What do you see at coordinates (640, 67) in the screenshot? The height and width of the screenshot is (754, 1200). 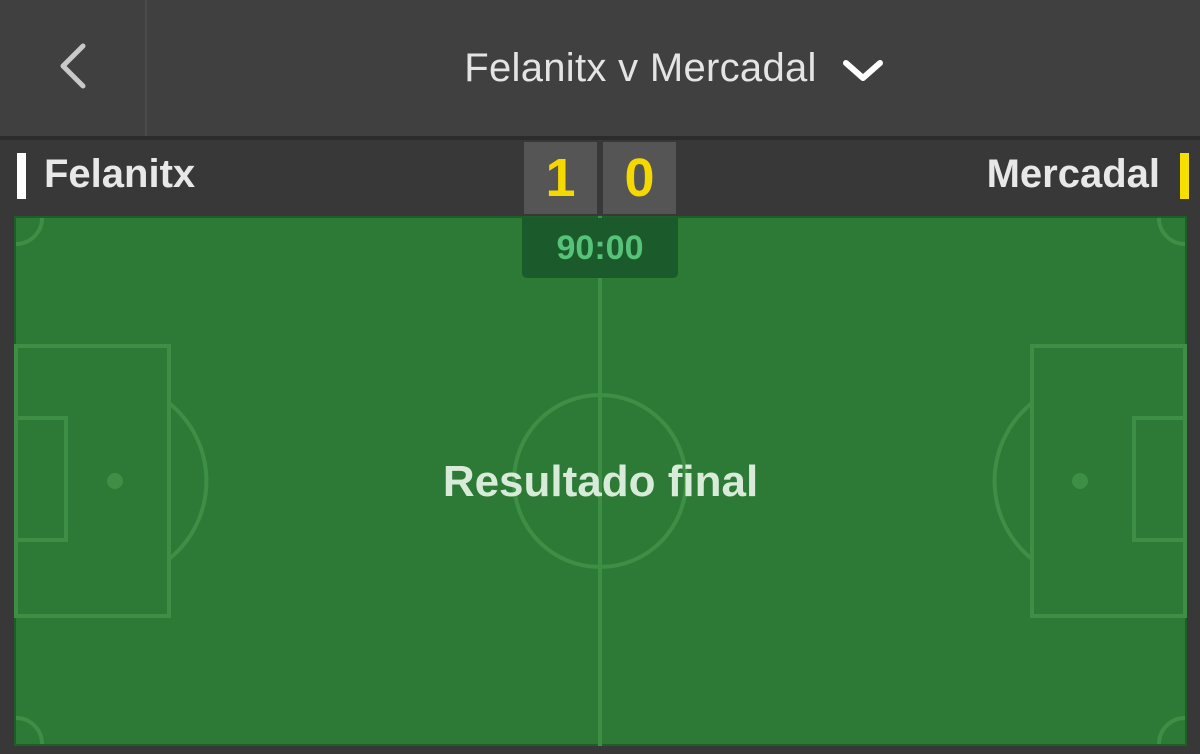 I see `match-title: Felanitx v Mercadal` at bounding box center [640, 67].